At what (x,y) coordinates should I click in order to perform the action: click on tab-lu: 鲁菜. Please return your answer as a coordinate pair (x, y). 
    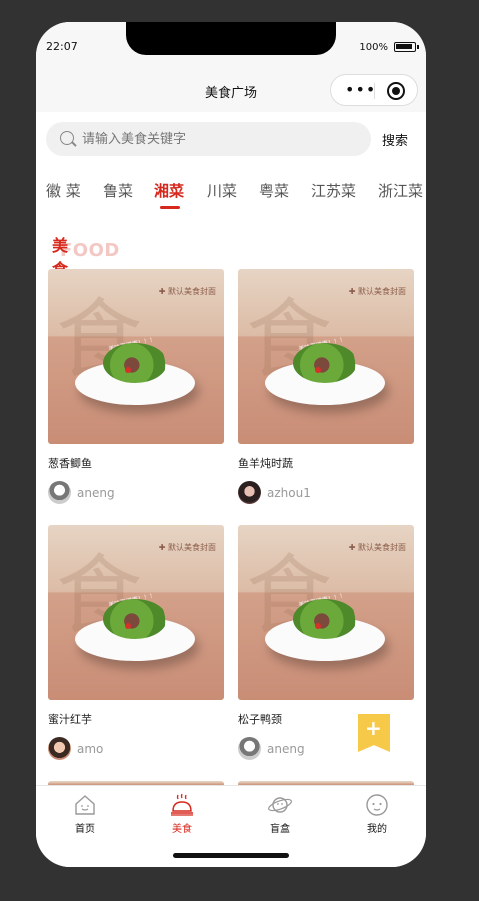
    Looking at the image, I should click on (118, 190).